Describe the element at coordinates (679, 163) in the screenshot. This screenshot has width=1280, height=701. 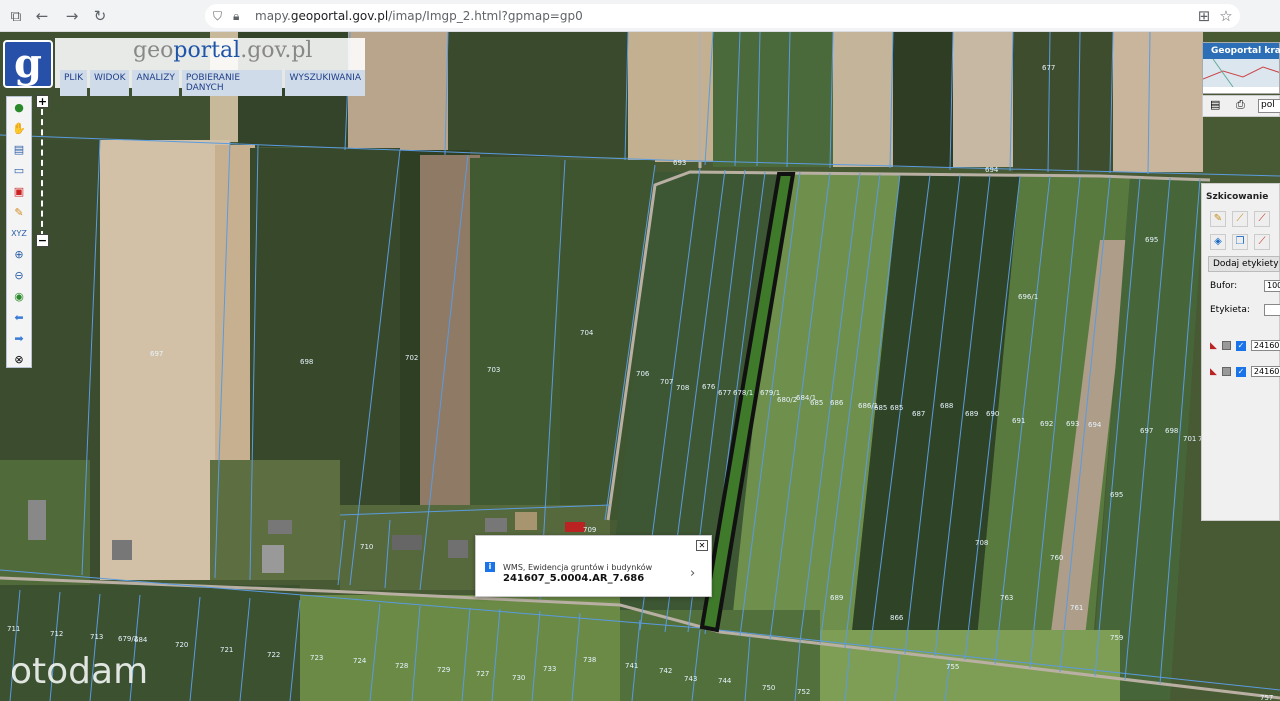
I see `parcel-number-label: 693` at that location.